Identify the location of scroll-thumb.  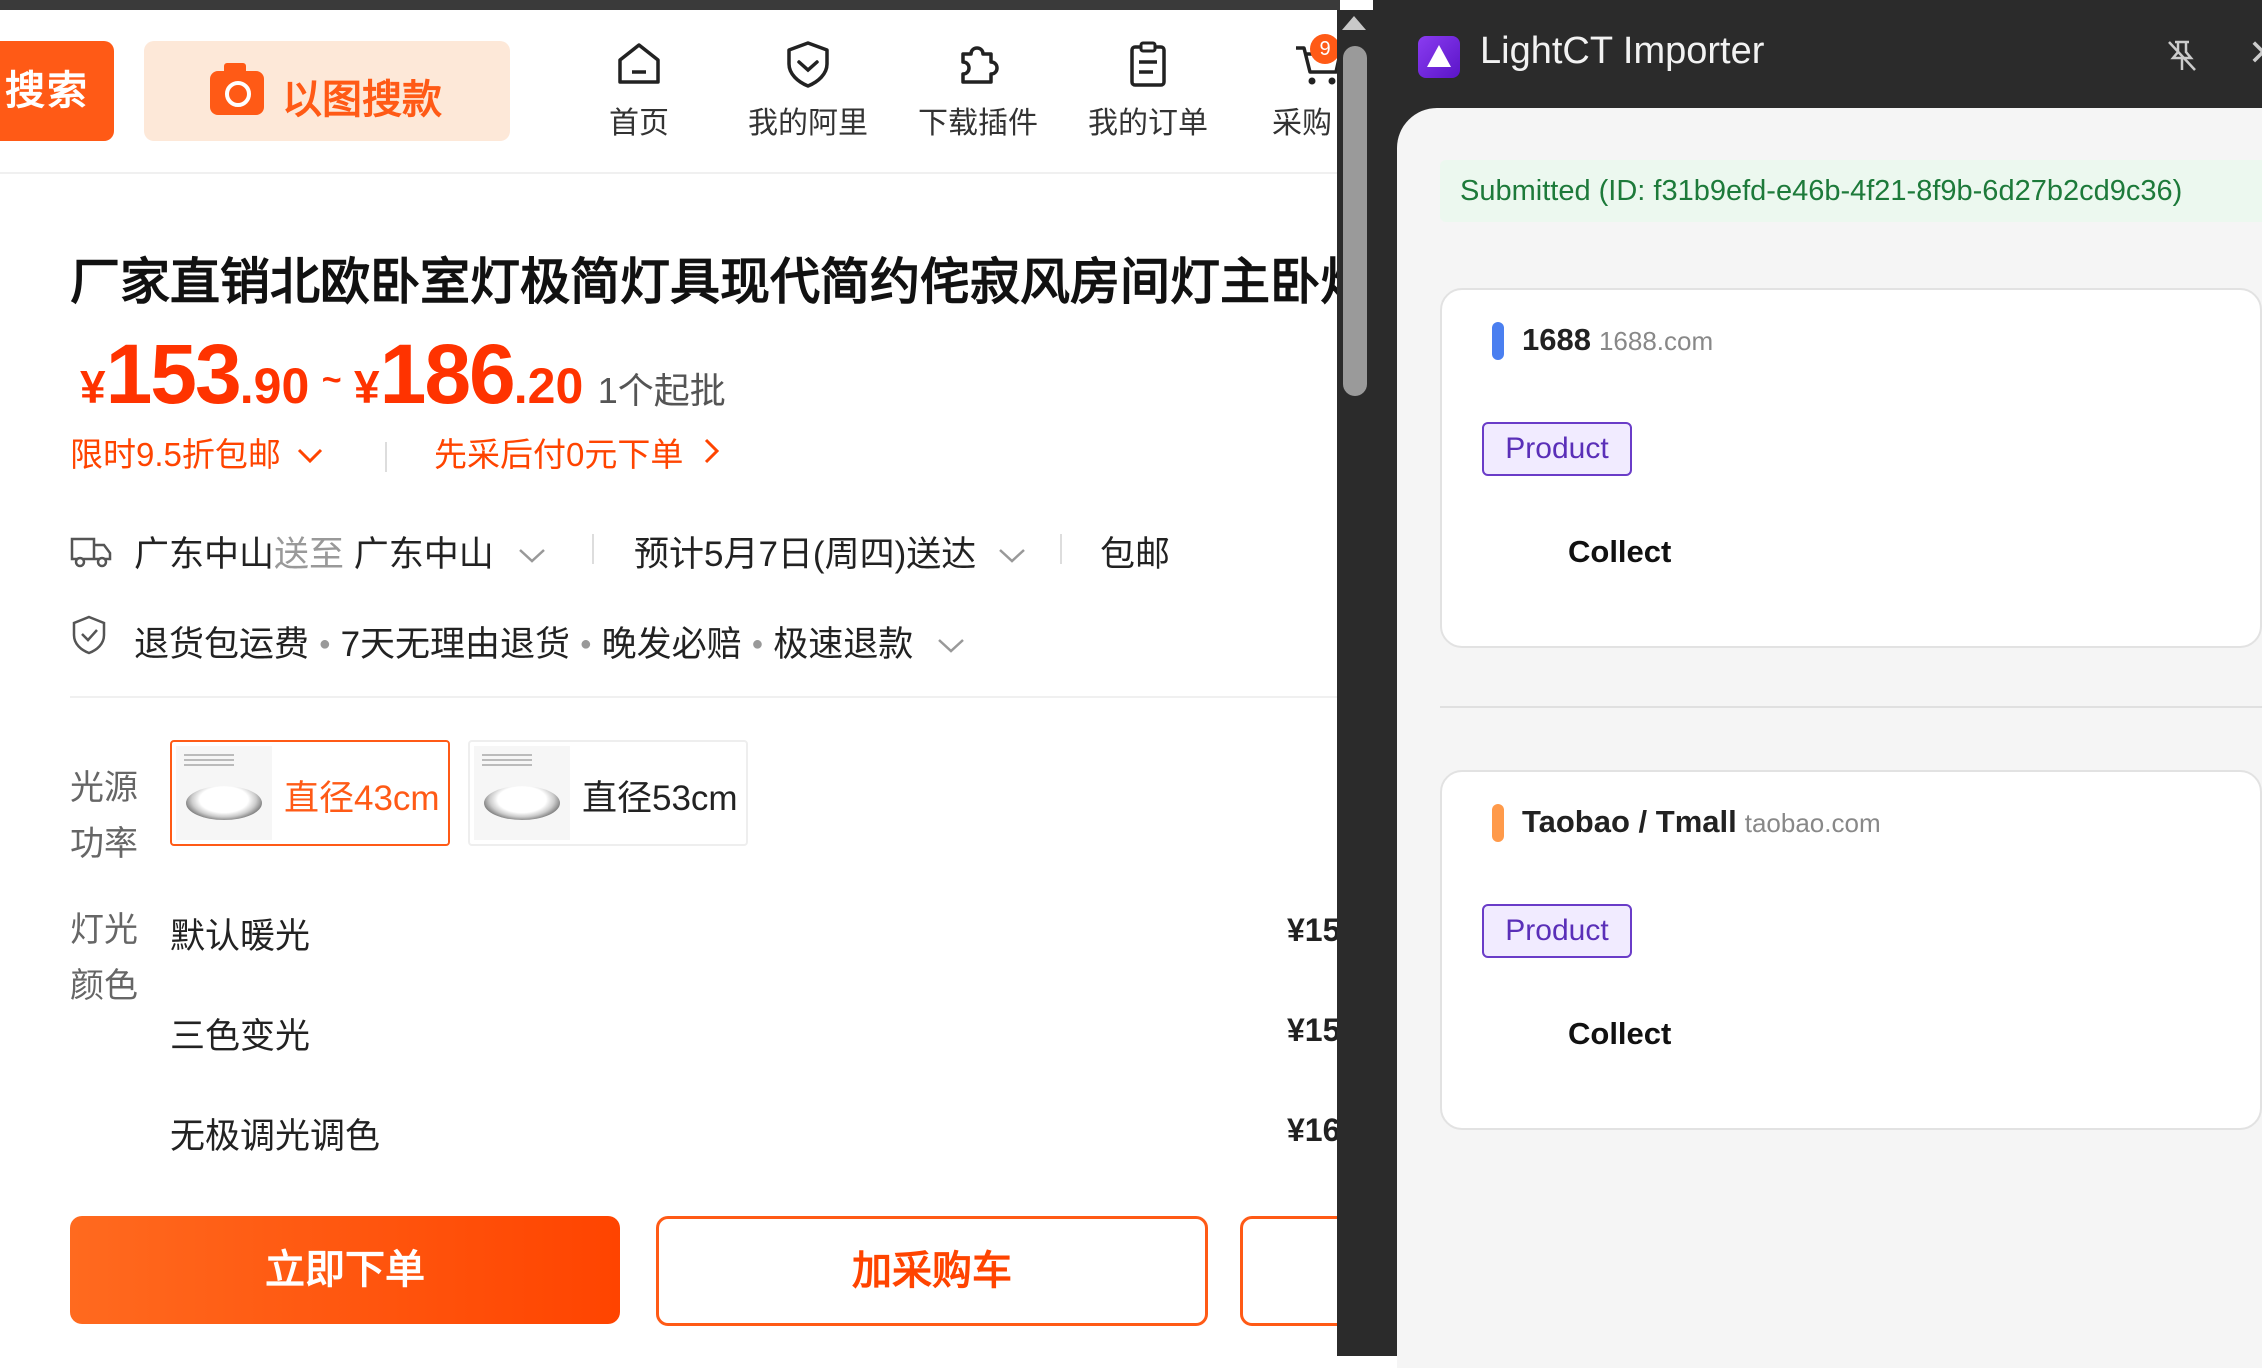
(1355, 221).